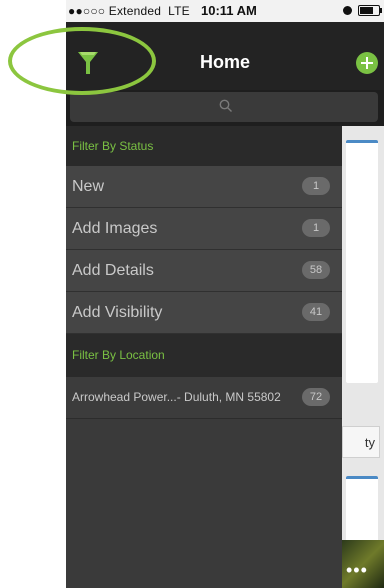 The image size is (384, 588). I want to click on filter-item-add-visibility: Add Visibility 41, so click(204, 313).